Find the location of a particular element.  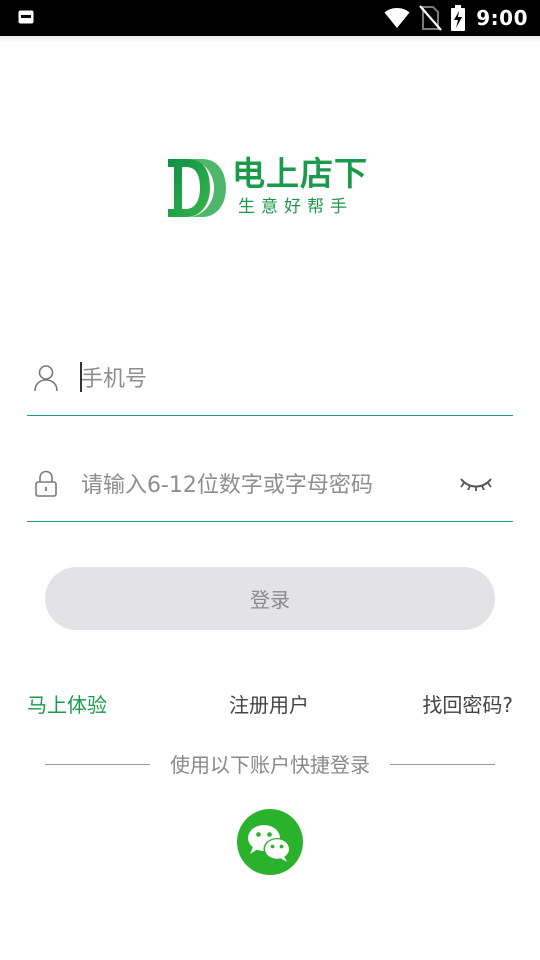

try-now-link: 马上体验 is located at coordinates (67, 705).